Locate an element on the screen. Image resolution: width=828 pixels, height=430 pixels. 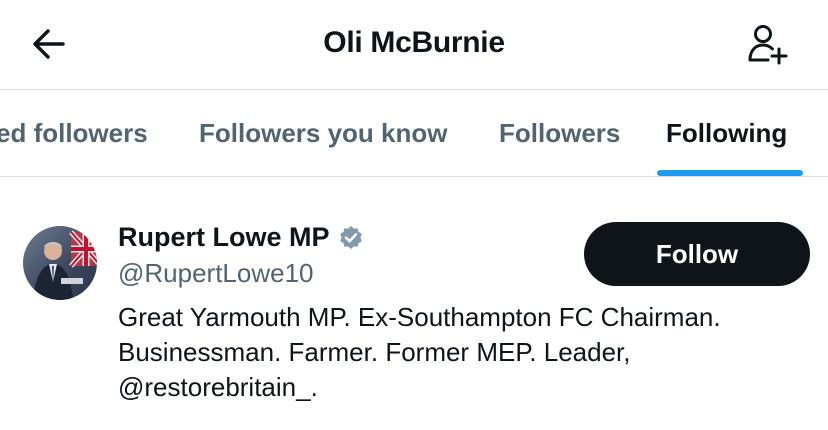
tab-followers: Followers is located at coordinates (559, 133).